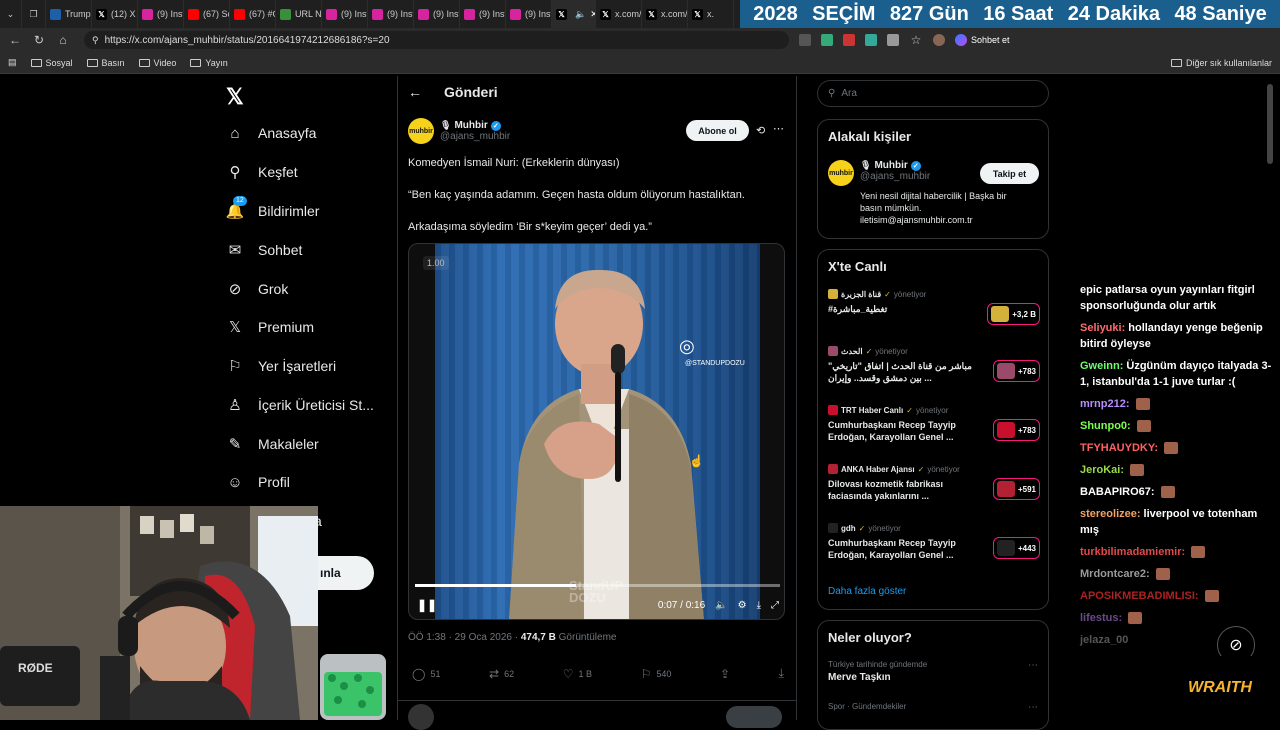 The width and height of the screenshot is (1280, 730). I want to click on chat-username: Shunpo0:, so click(1105, 426).